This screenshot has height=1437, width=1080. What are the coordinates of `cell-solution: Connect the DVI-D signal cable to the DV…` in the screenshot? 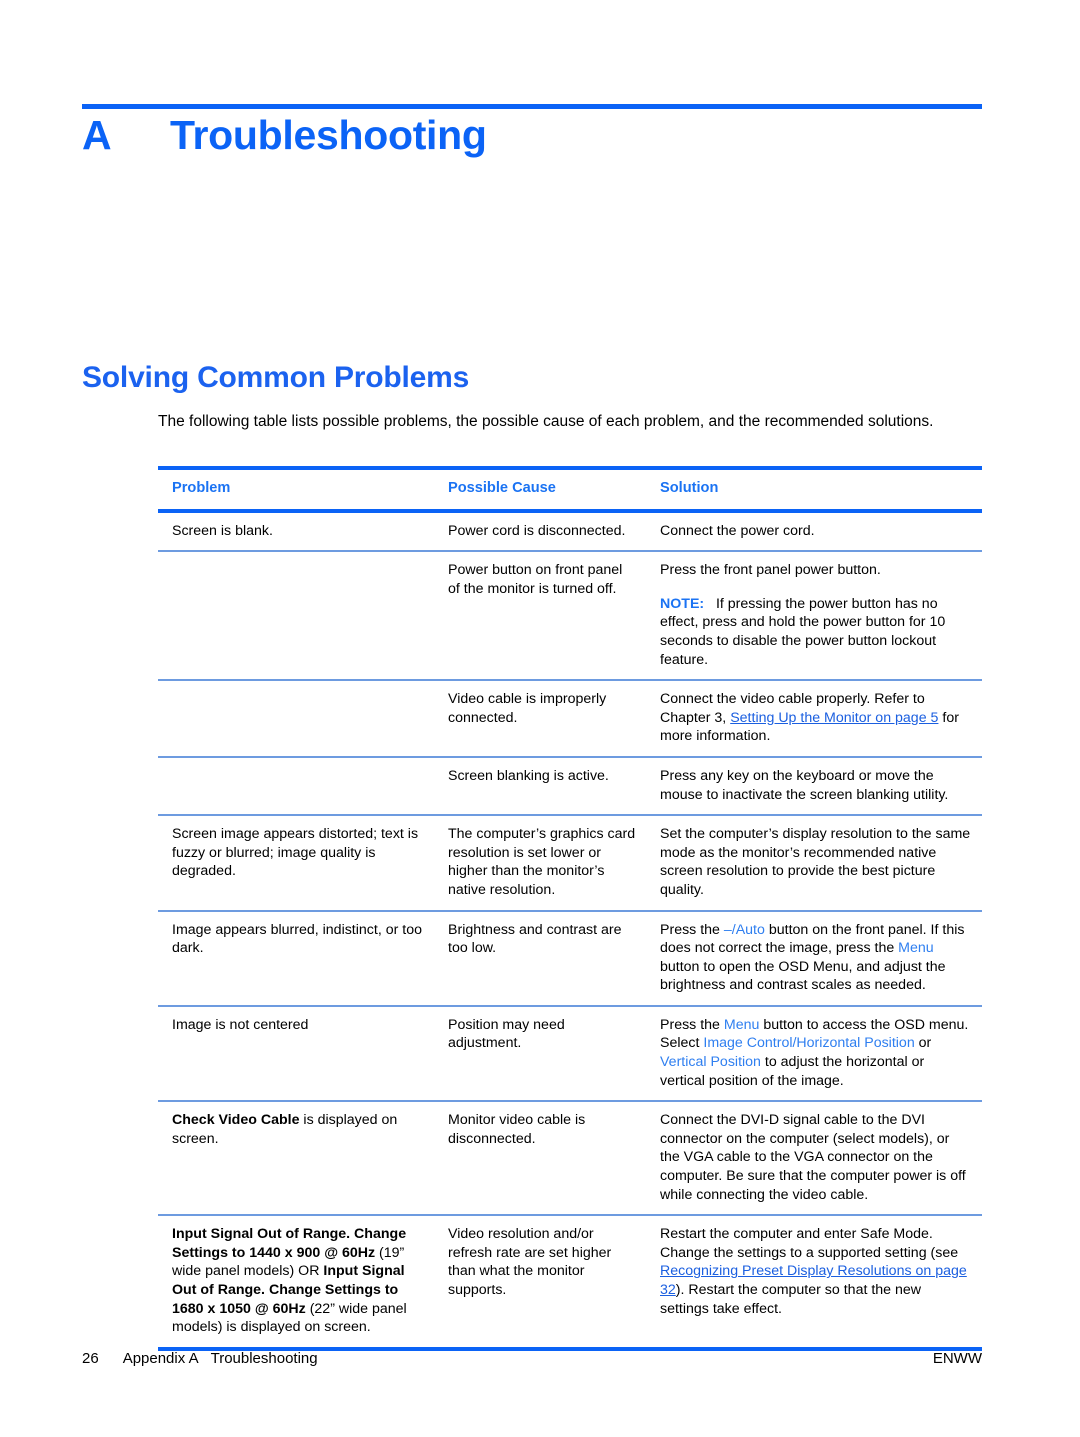 It's located at (814, 1158).